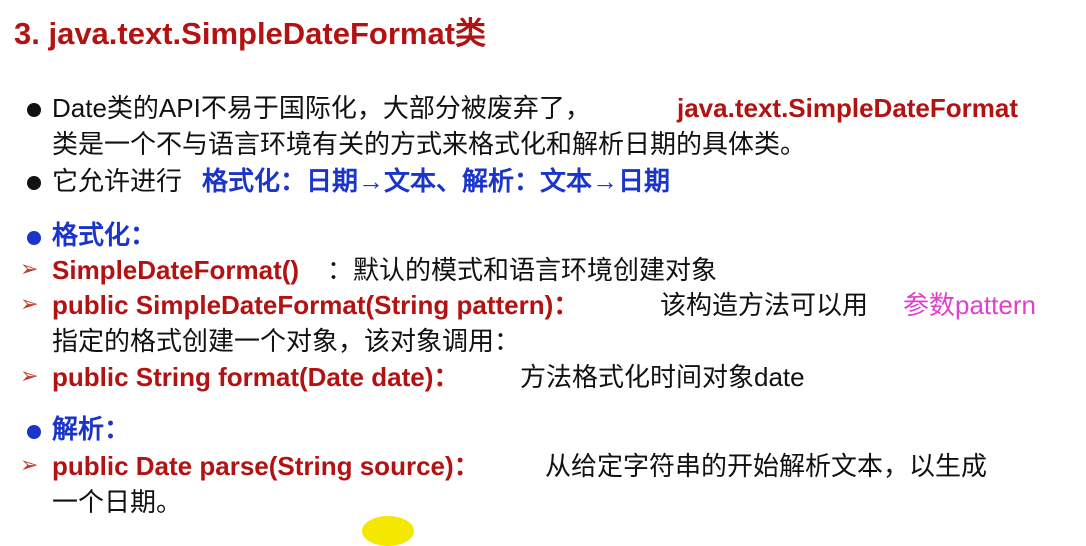  Describe the element at coordinates (388, 531) in the screenshot. I see `cursor-highlight-blob` at that location.